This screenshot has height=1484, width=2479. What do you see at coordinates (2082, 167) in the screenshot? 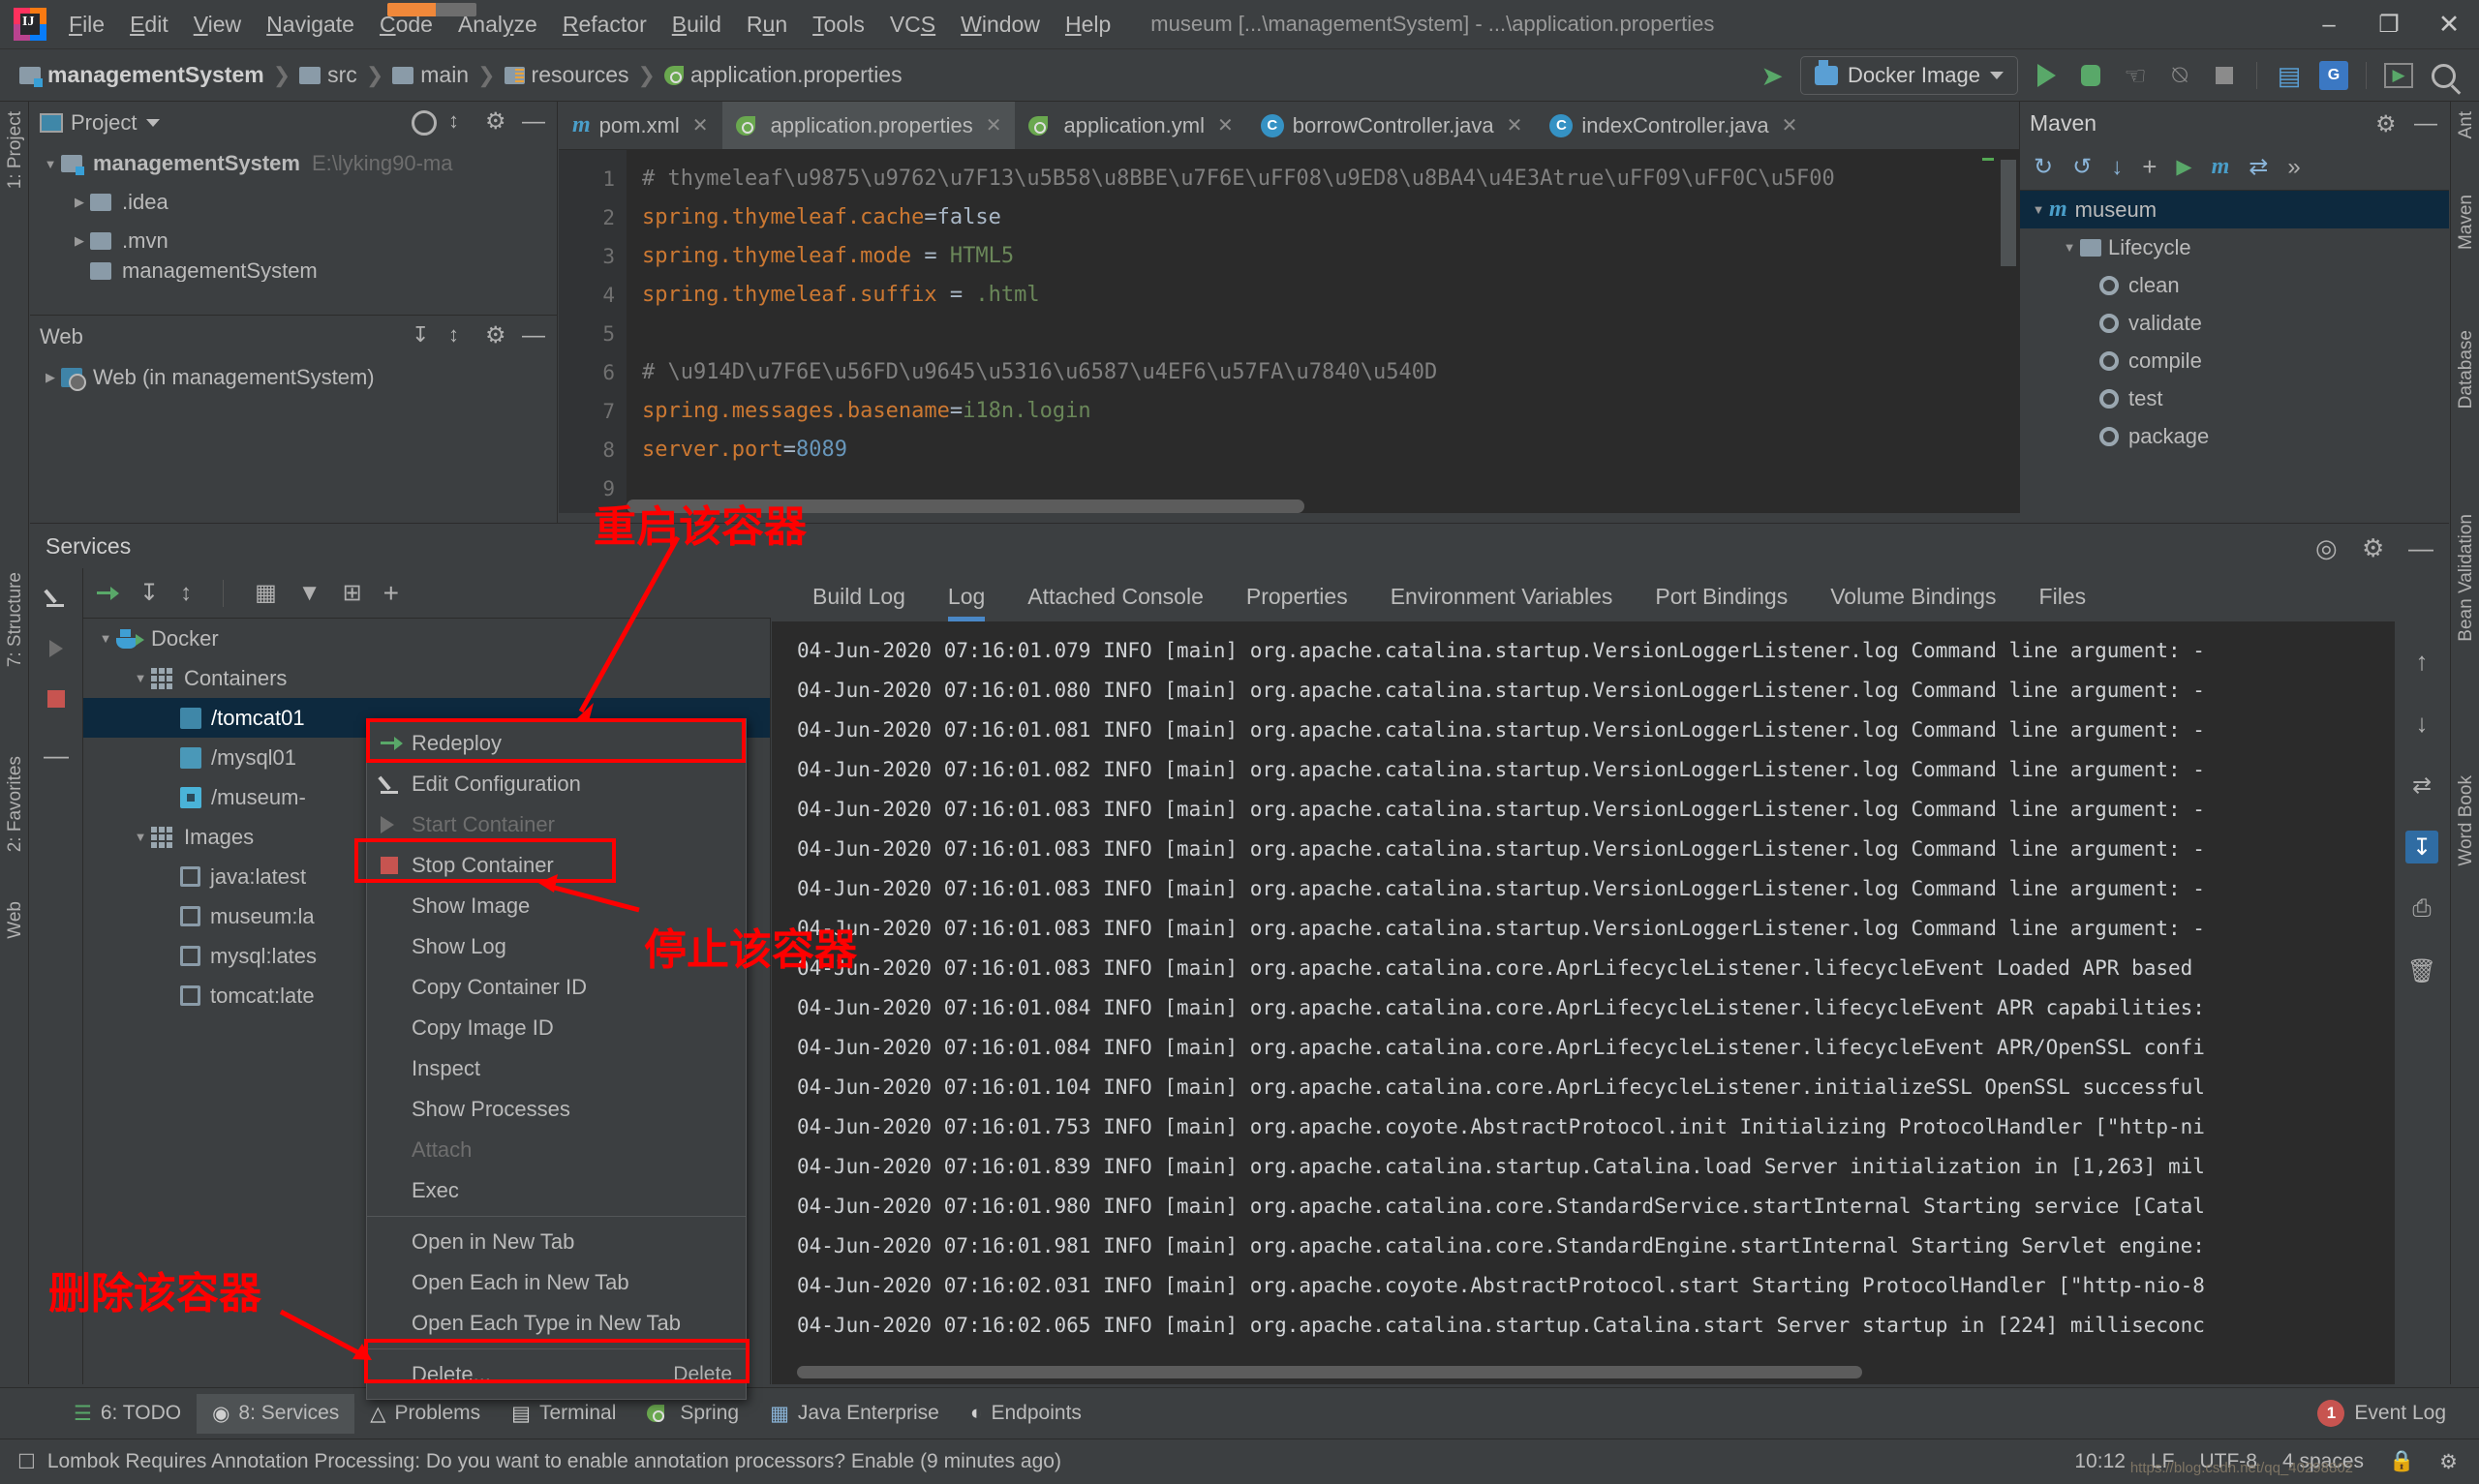
I see `generate-sources-icon: ↺` at bounding box center [2082, 167].